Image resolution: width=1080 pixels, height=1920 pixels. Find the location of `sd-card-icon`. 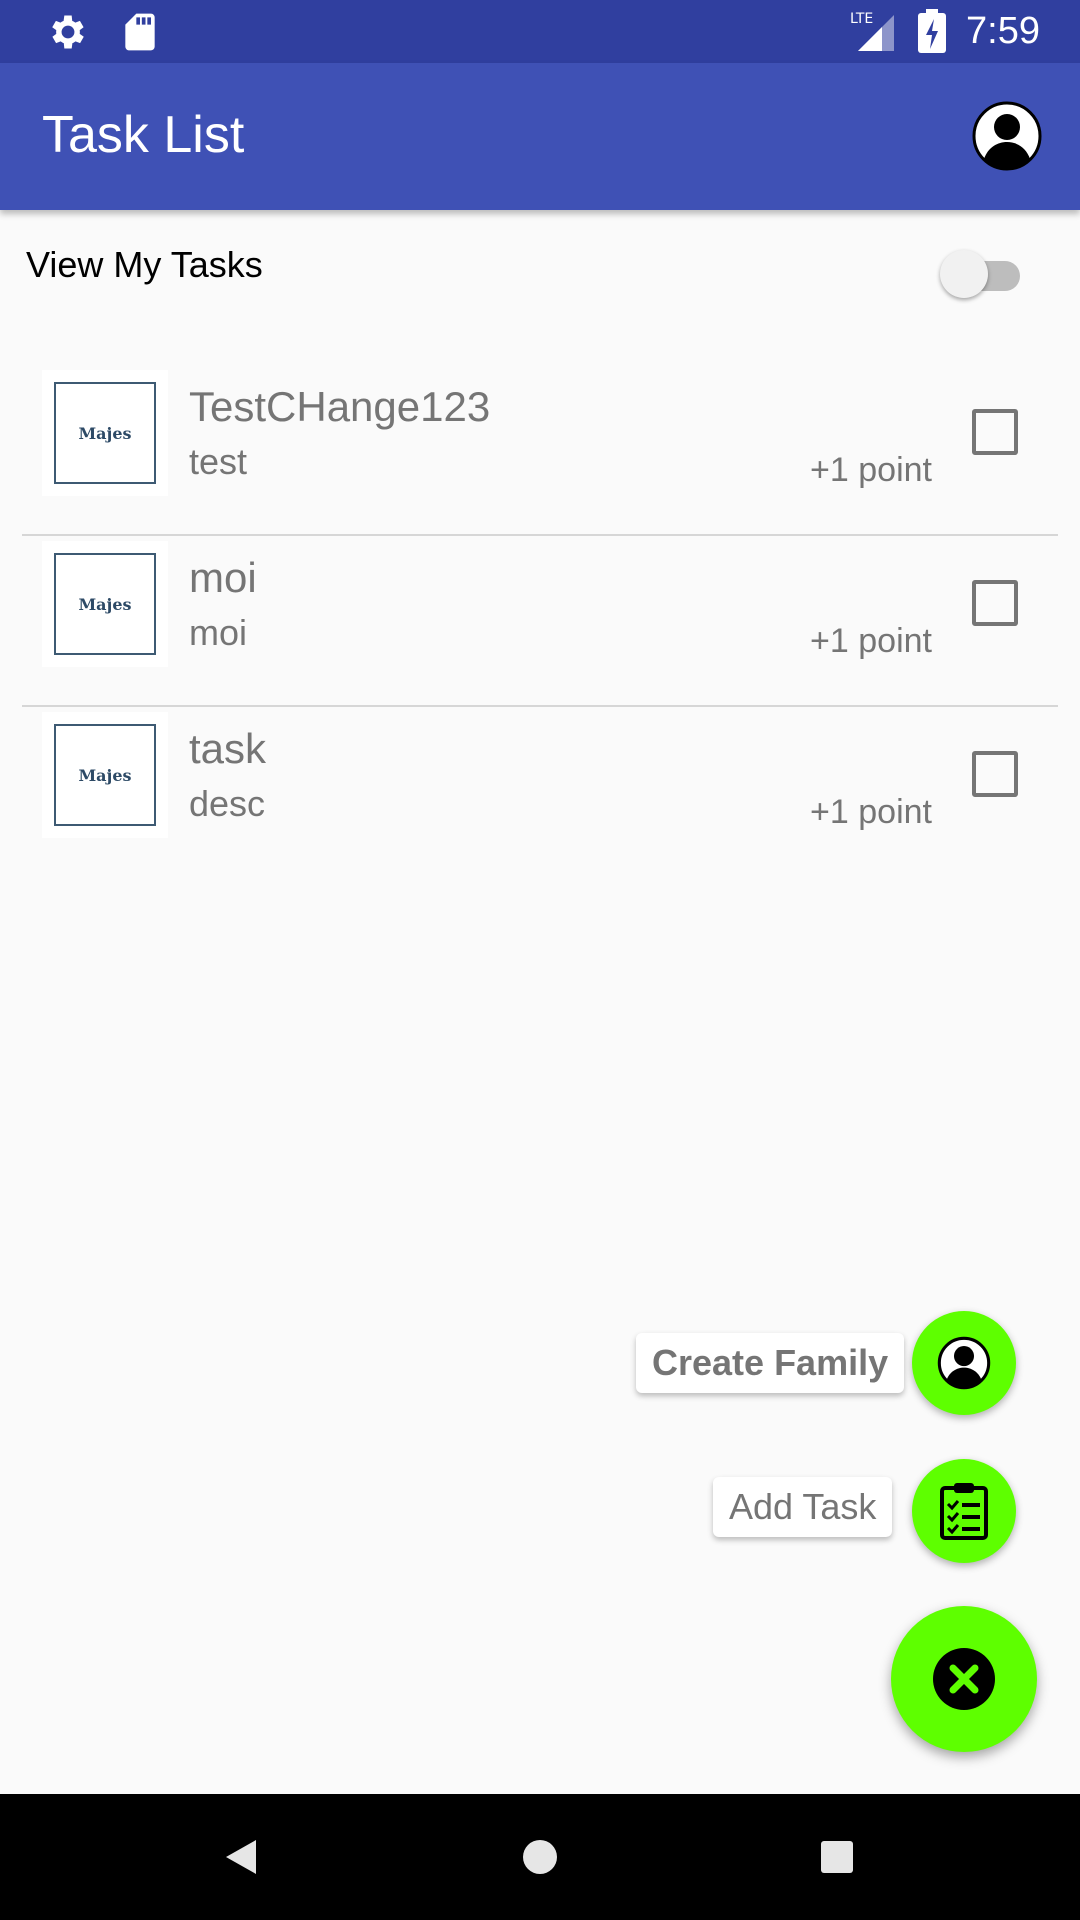

sd-card-icon is located at coordinates (140, 32).